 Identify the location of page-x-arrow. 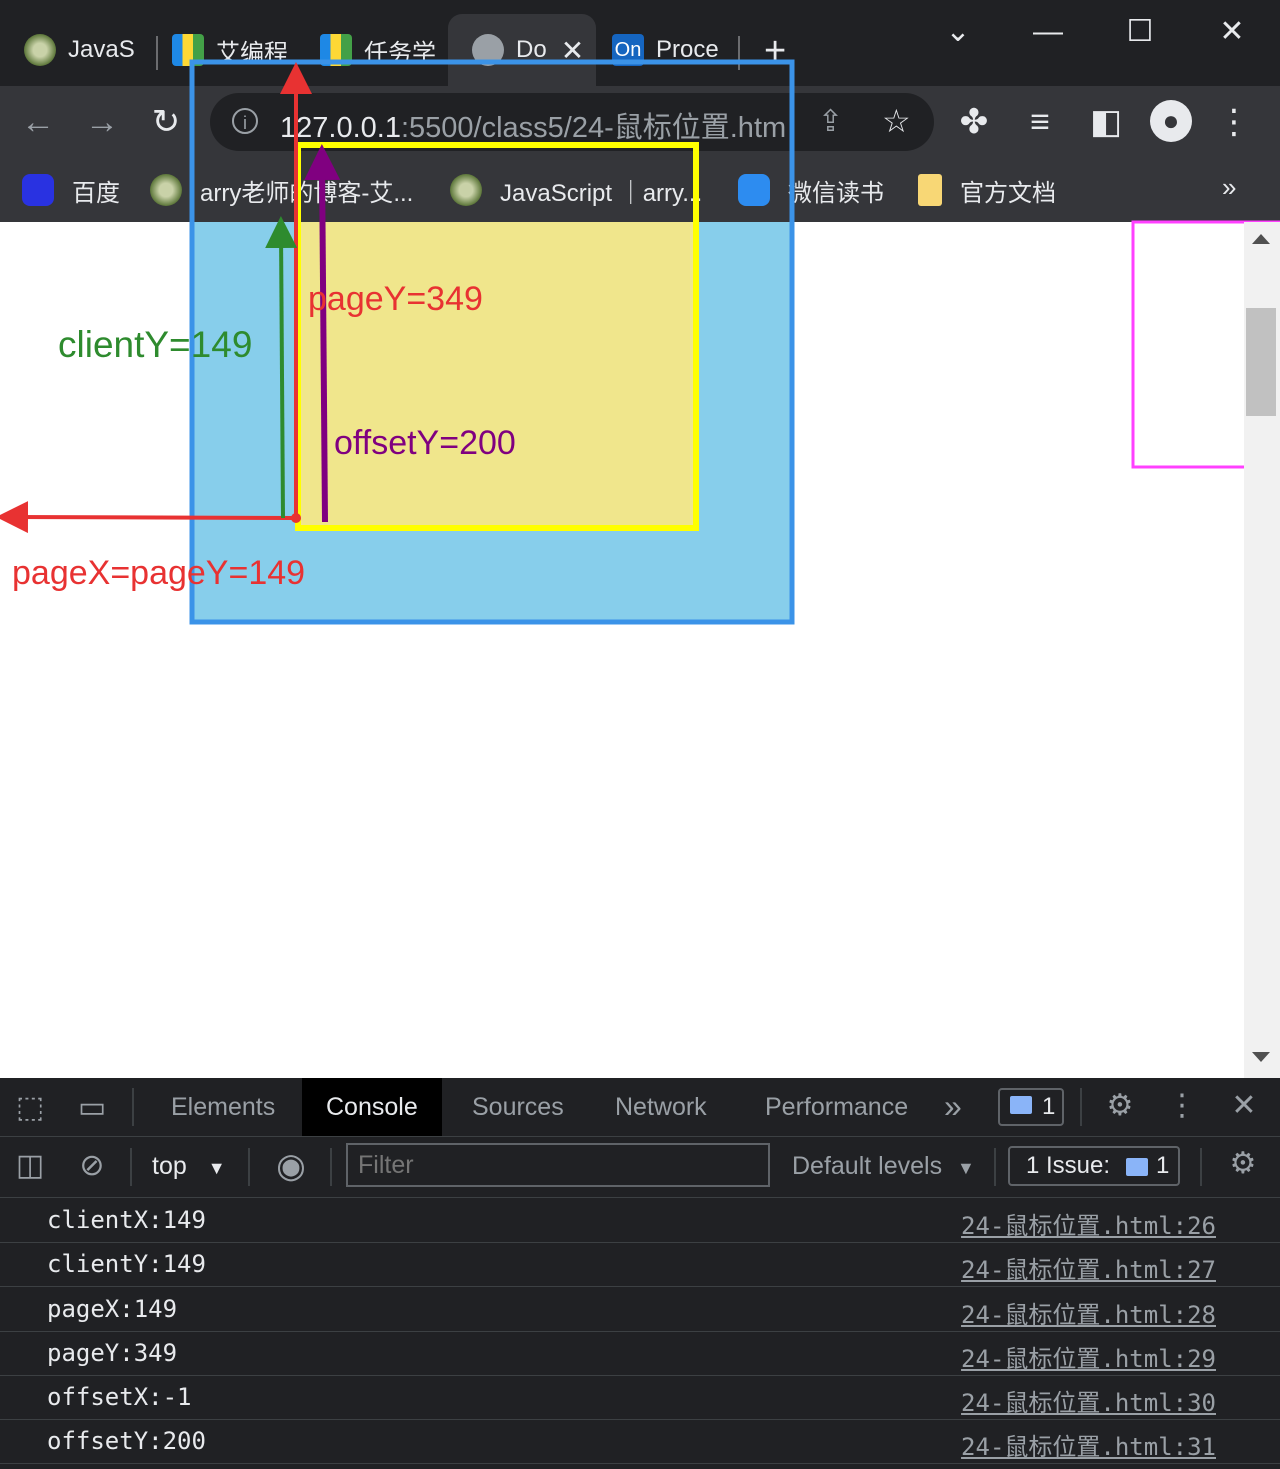
(146, 517).